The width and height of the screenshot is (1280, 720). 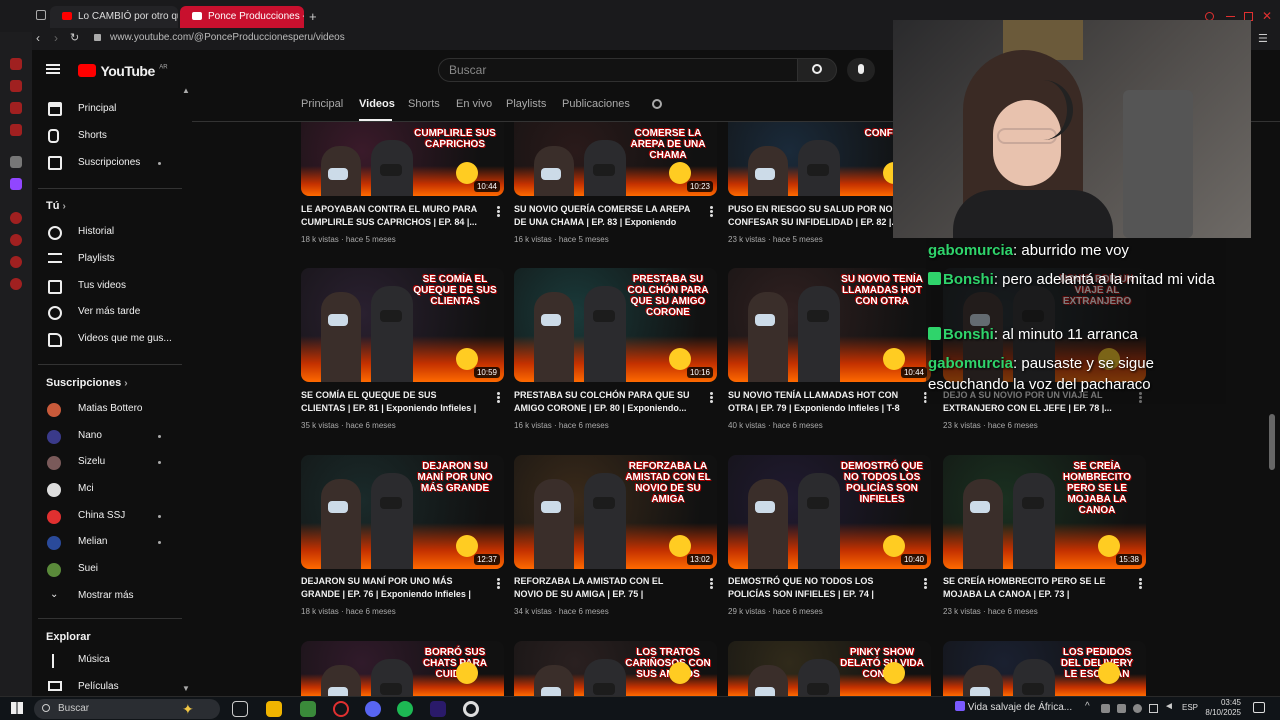 What do you see at coordinates (123, 71) in the screenshot?
I see `youtube-logo: YouTube AR` at bounding box center [123, 71].